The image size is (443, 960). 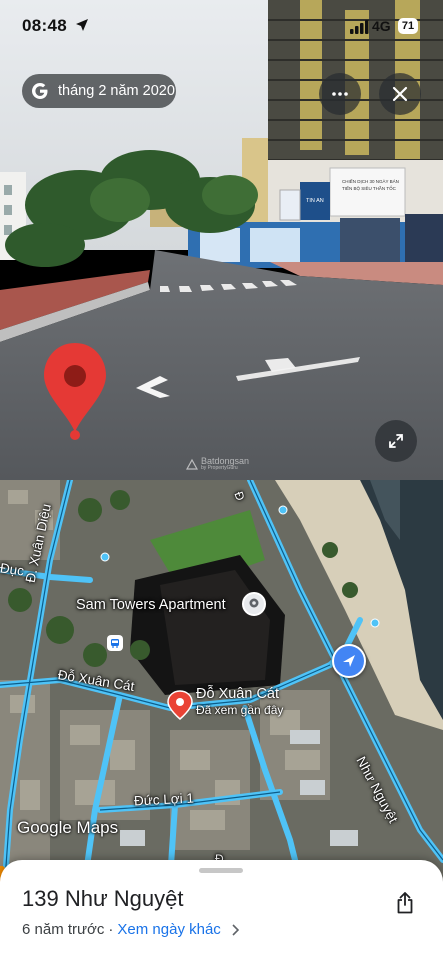 What do you see at coordinates (82, 25) in the screenshot?
I see `location-arrow-icon` at bounding box center [82, 25].